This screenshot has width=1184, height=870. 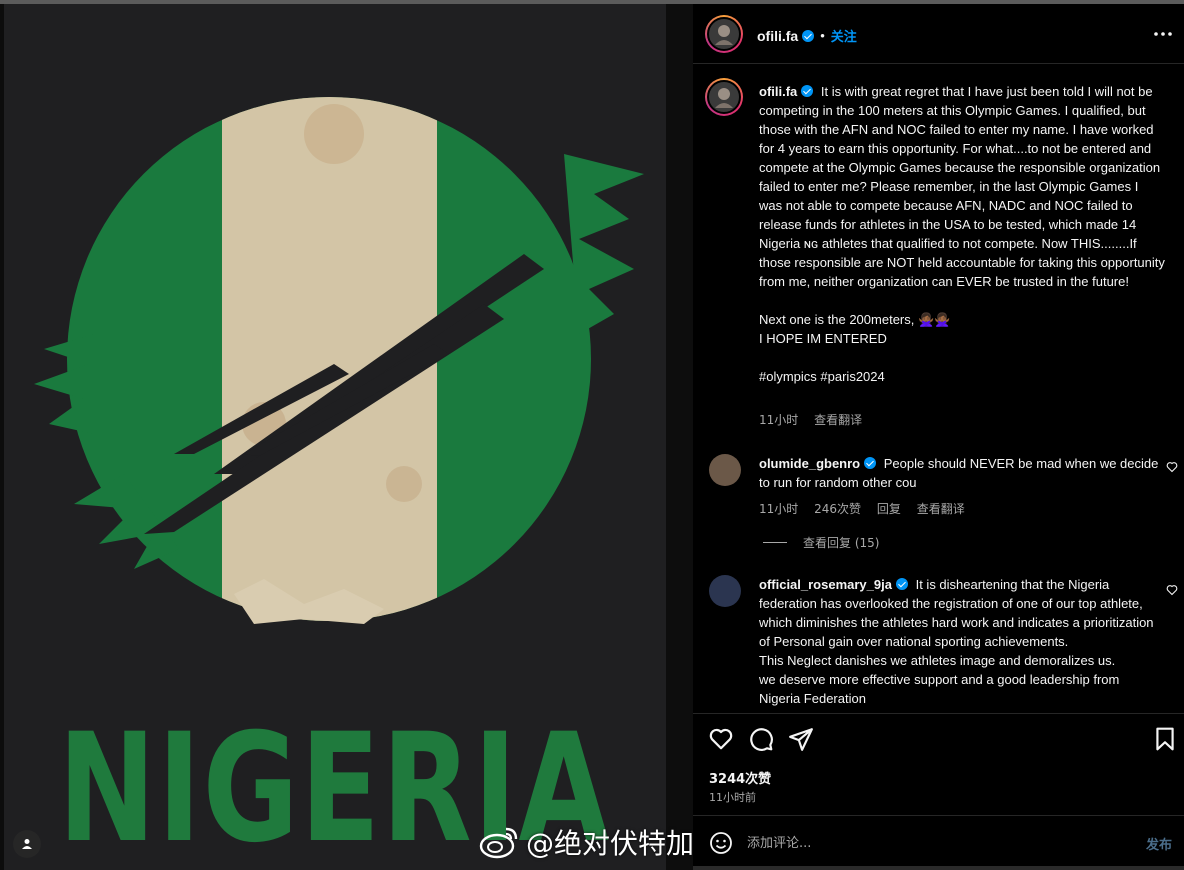 I want to click on view-replies-label: 查看回复 (15), so click(x=841, y=543).